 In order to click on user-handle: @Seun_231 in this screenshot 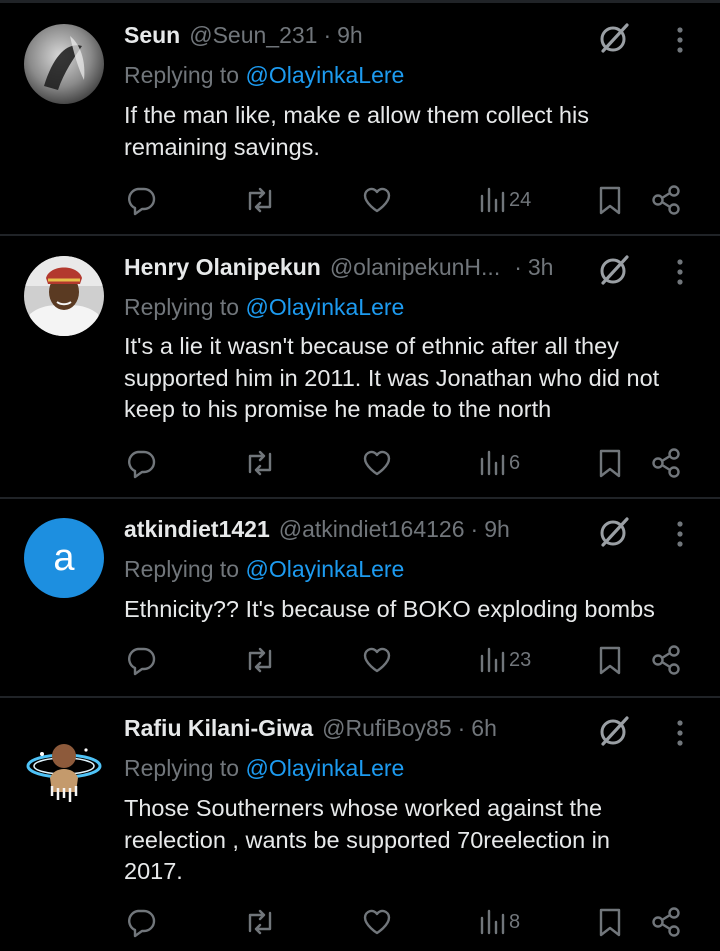, I will do `click(253, 35)`.